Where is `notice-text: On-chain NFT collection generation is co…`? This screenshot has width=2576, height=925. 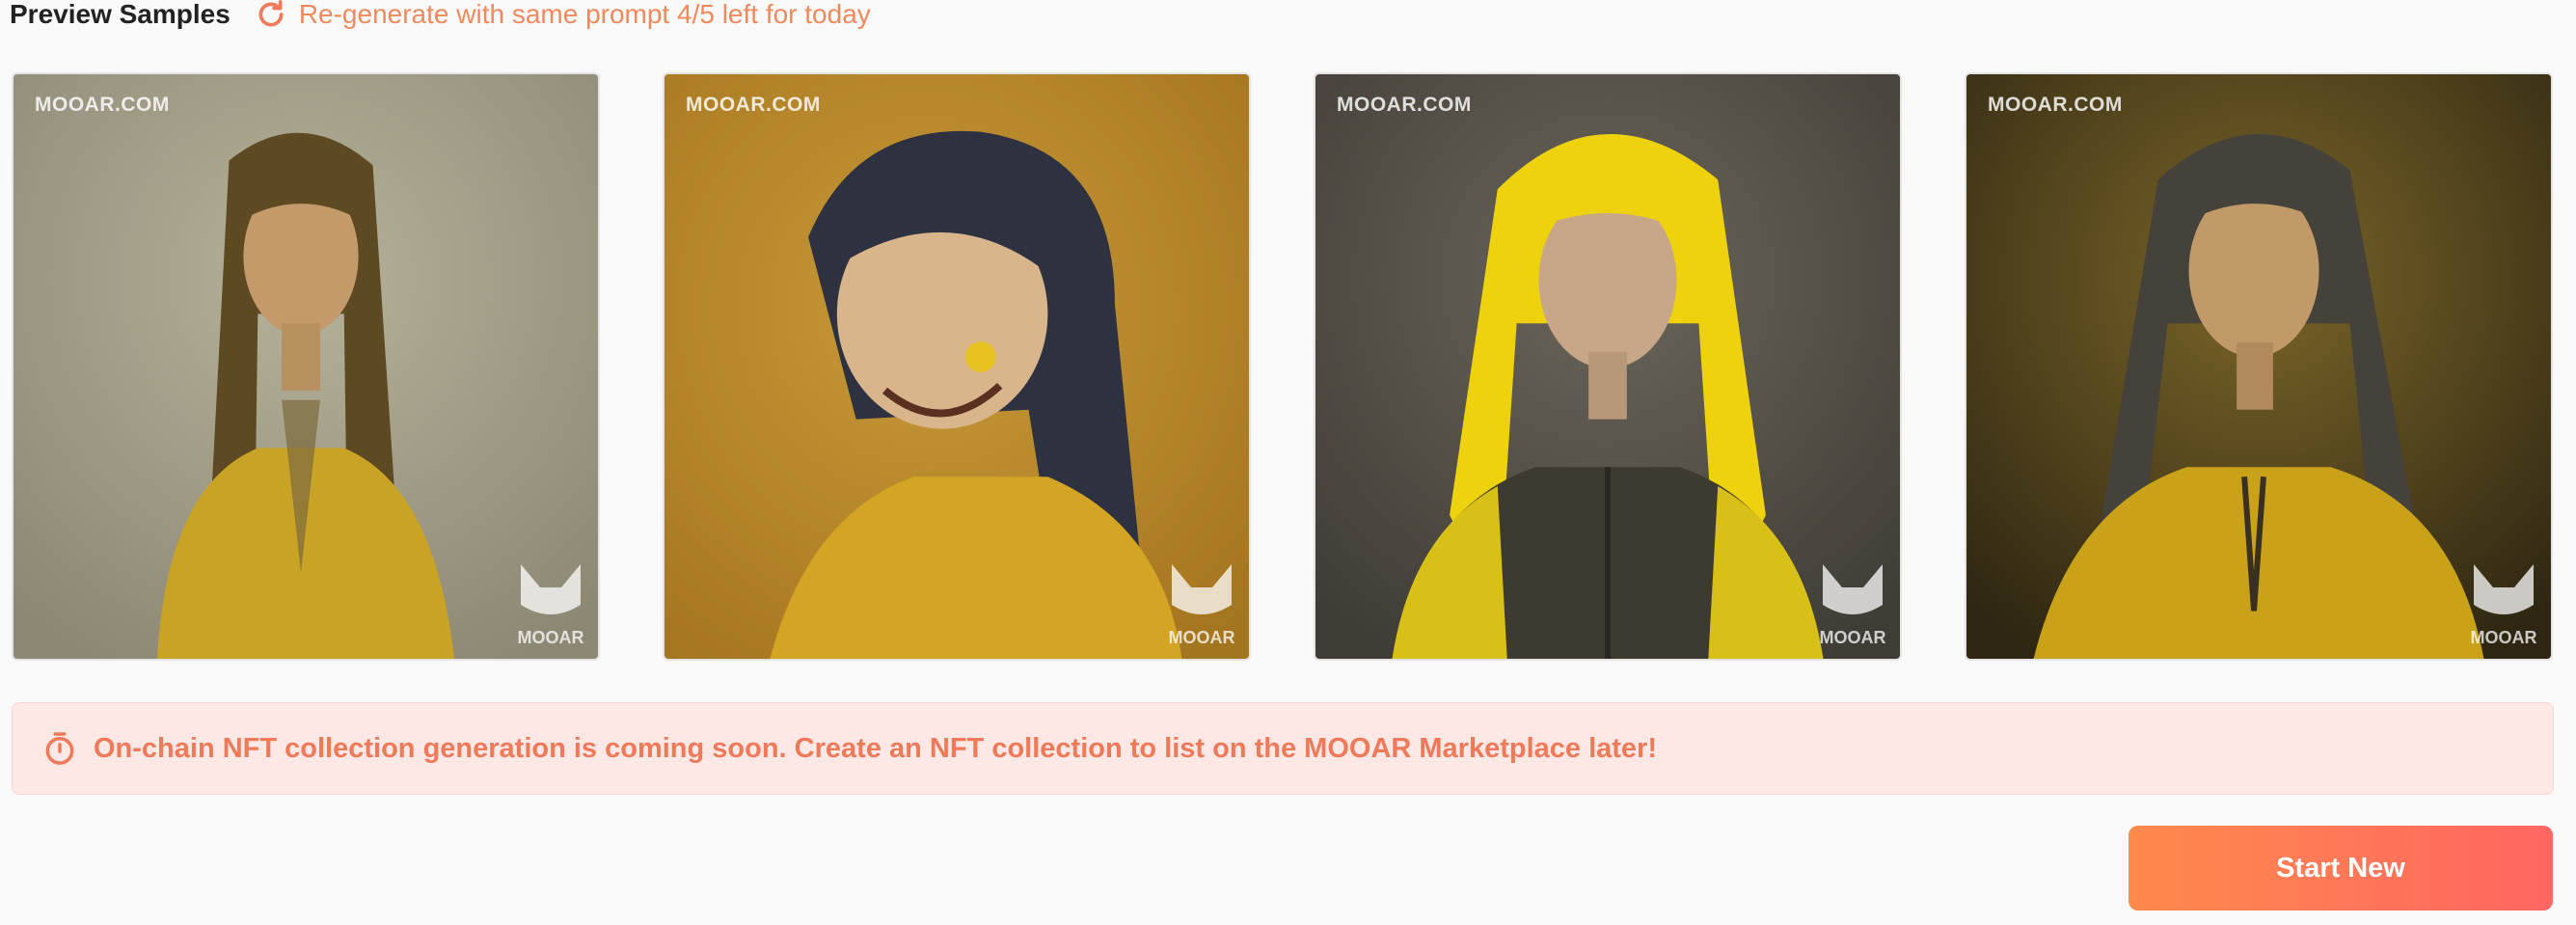
notice-text: On-chain NFT collection generation is co… is located at coordinates (875, 748).